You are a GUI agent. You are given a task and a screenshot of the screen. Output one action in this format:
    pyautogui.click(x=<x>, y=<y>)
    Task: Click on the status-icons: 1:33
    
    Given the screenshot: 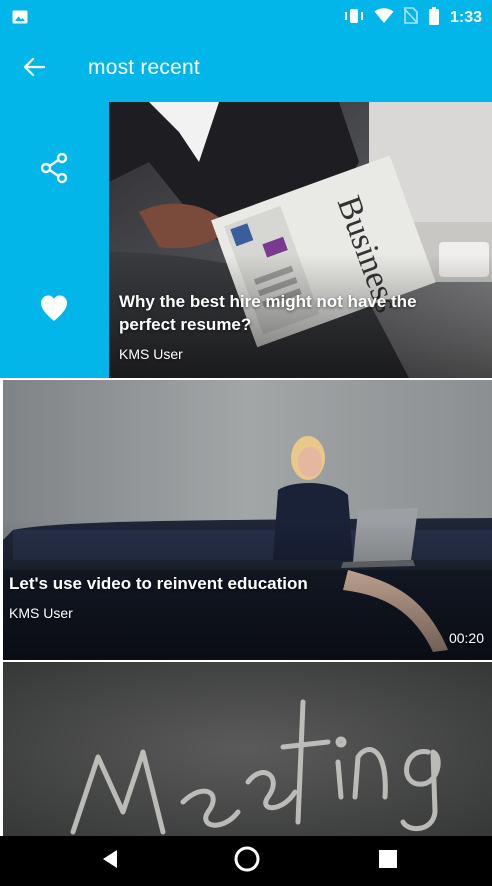 What is the action you would take?
    pyautogui.click(x=413, y=18)
    